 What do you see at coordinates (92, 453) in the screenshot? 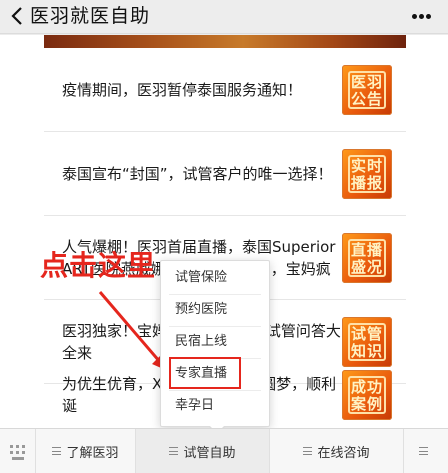
I see `tab-label: 了解医羽` at bounding box center [92, 453].